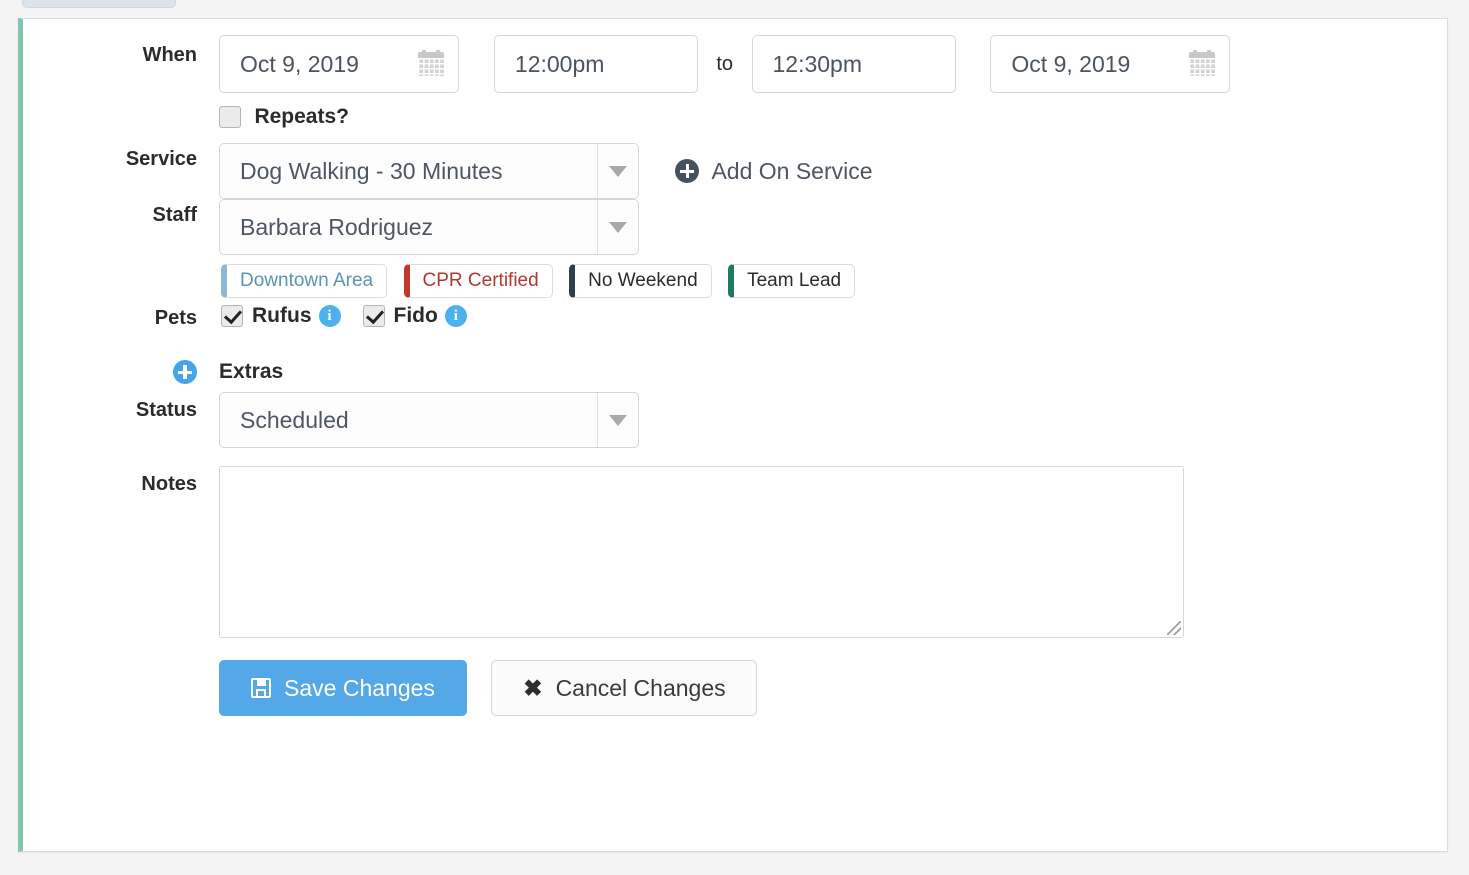 This screenshot has width=1469, height=875. Describe the element at coordinates (833, 117) in the screenshot. I see `repeats-field: Repeats?` at that location.